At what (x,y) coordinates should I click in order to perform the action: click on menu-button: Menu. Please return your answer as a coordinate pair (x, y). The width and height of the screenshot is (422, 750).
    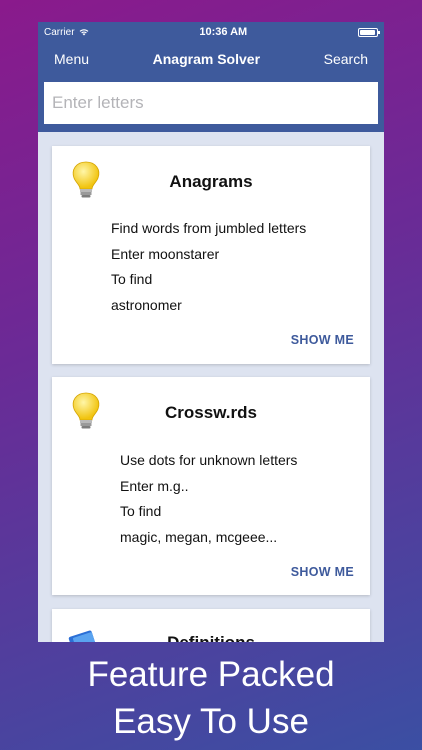
    Looking at the image, I should click on (71, 59).